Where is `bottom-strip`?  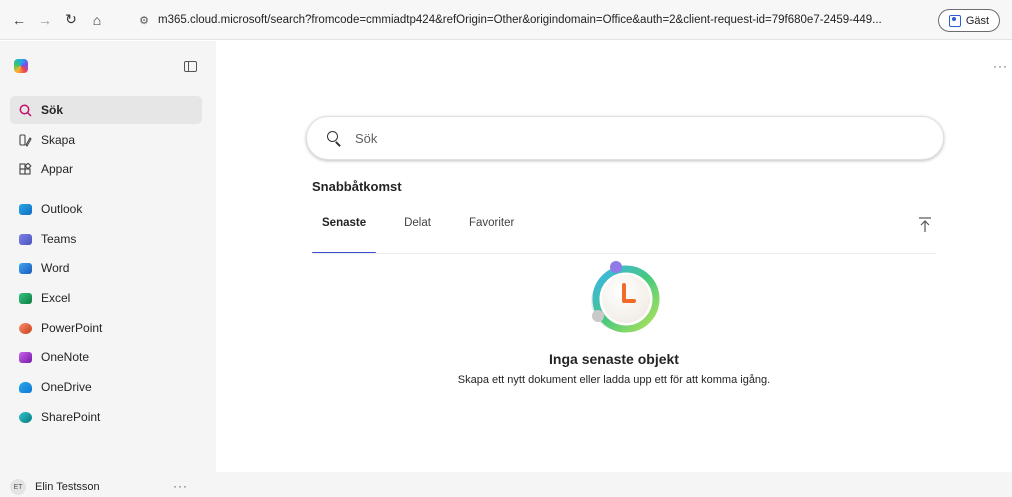 bottom-strip is located at coordinates (614, 484).